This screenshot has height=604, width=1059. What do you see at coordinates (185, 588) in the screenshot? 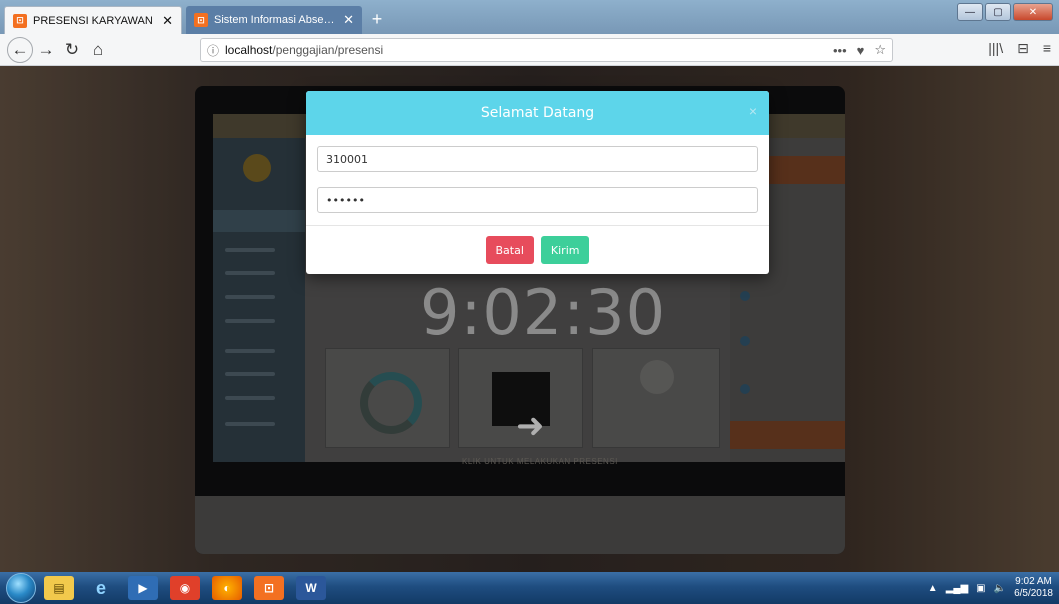
I see `xampp-icon-alt: ◉` at bounding box center [185, 588].